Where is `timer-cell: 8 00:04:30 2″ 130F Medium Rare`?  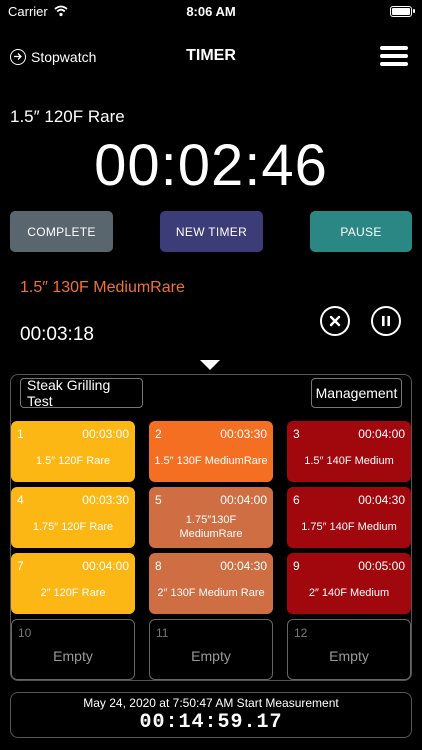 timer-cell: 8 00:04:30 2″ 130F Medium Rare is located at coordinates (211, 583).